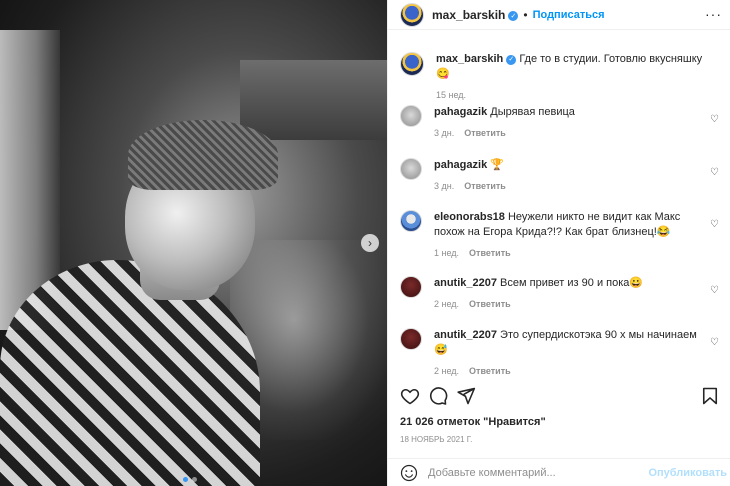 This screenshot has height=486, width=730. I want to click on comment-item: pahagazik 🏆 3 дн. Ответить ♡, so click(560, 174).